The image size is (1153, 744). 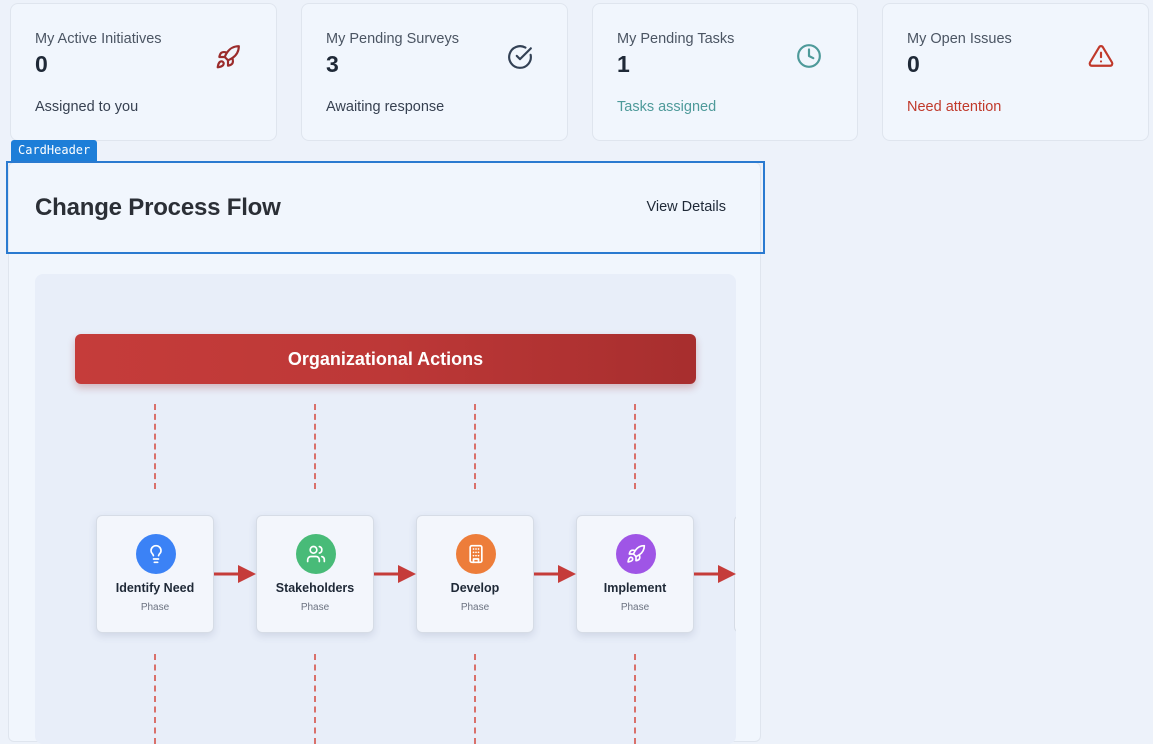 I want to click on phase-name: Identify Need, so click(x=155, y=588).